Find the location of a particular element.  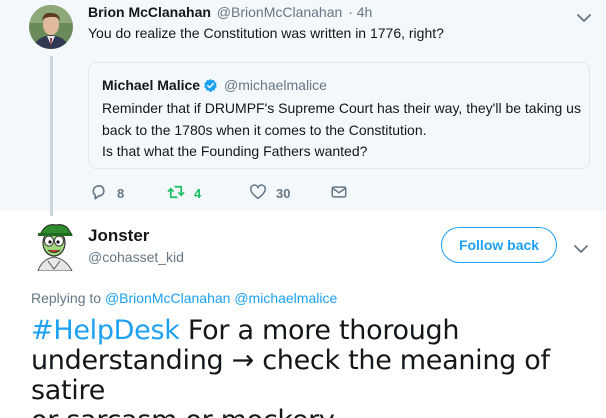

avatar-brion is located at coordinates (51, 27).